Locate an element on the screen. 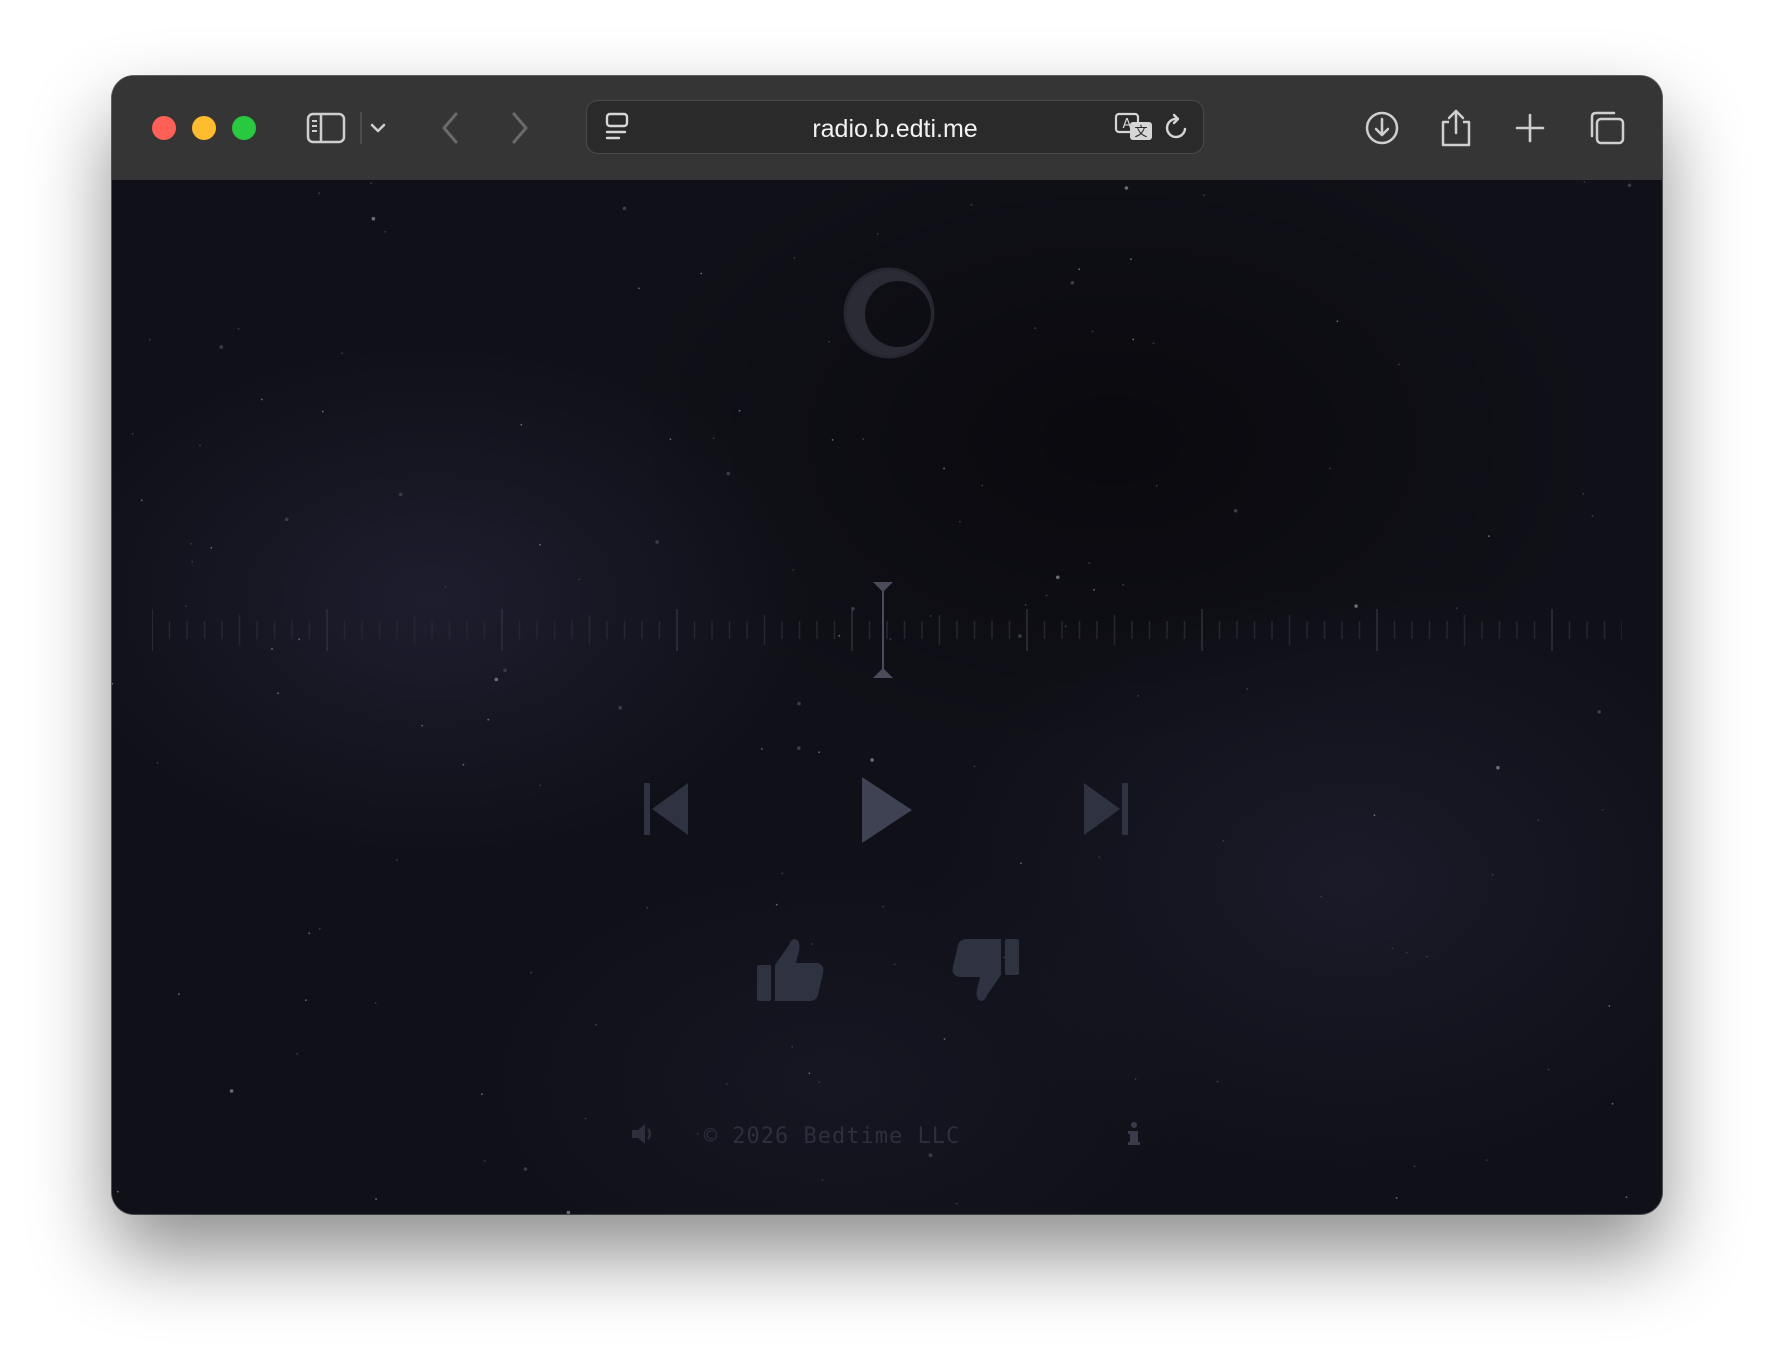 Image resolution: width=1774 pixels, height=1362 pixels. download-icon is located at coordinates (1382, 128).